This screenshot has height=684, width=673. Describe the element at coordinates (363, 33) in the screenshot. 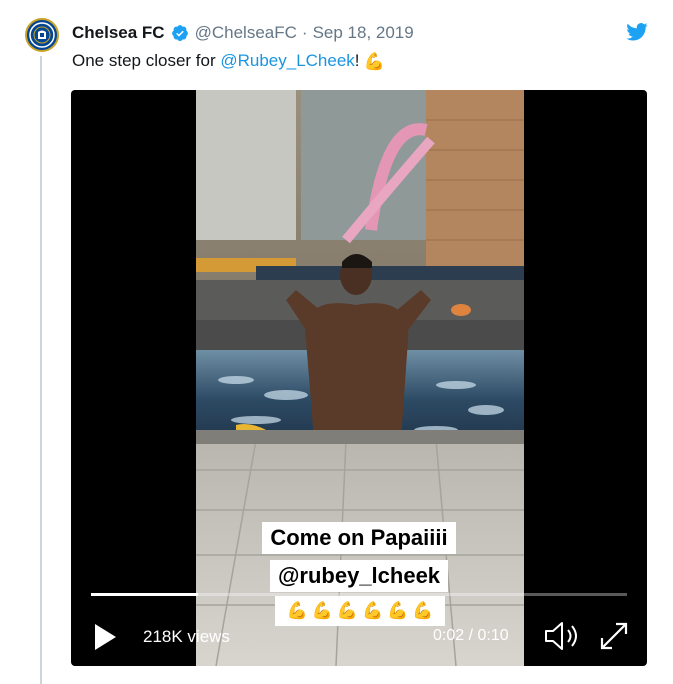

I see `tweet-date: Sep 18, 2019` at that location.